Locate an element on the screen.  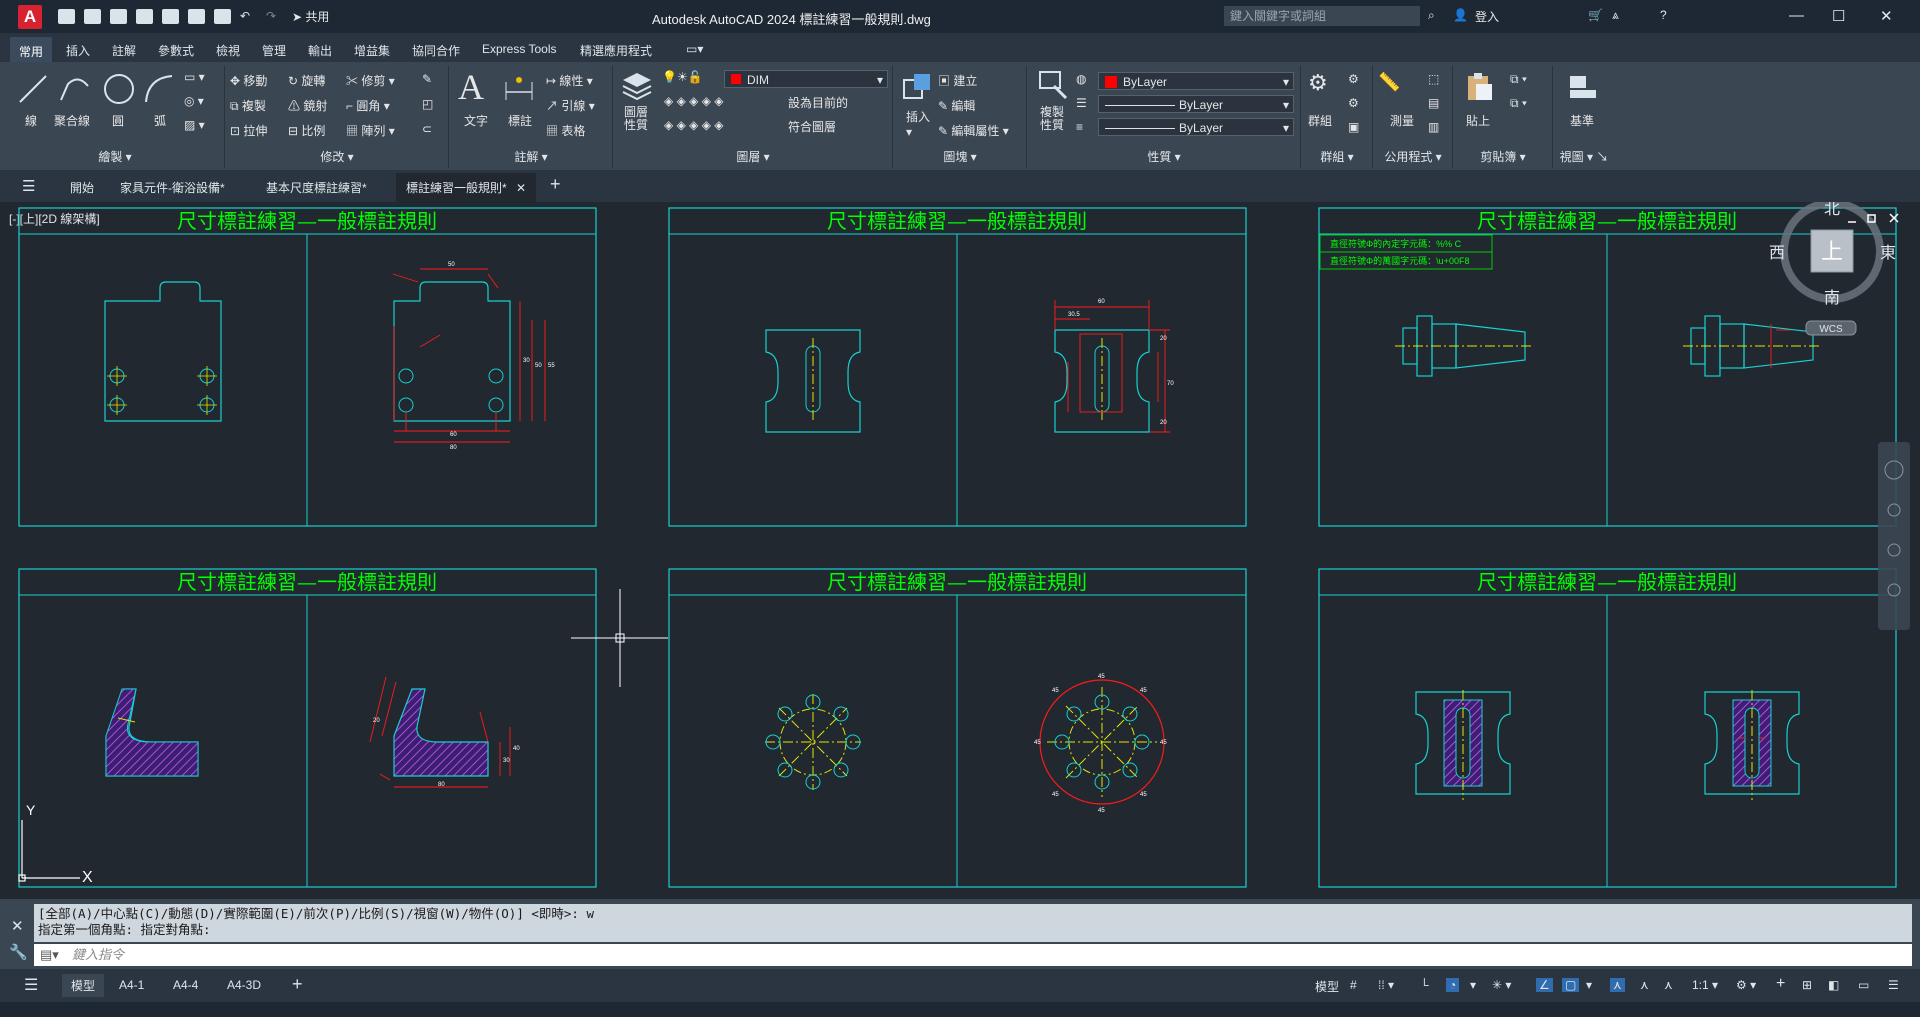
add-layout-icon: + is located at coordinates (297, 984).